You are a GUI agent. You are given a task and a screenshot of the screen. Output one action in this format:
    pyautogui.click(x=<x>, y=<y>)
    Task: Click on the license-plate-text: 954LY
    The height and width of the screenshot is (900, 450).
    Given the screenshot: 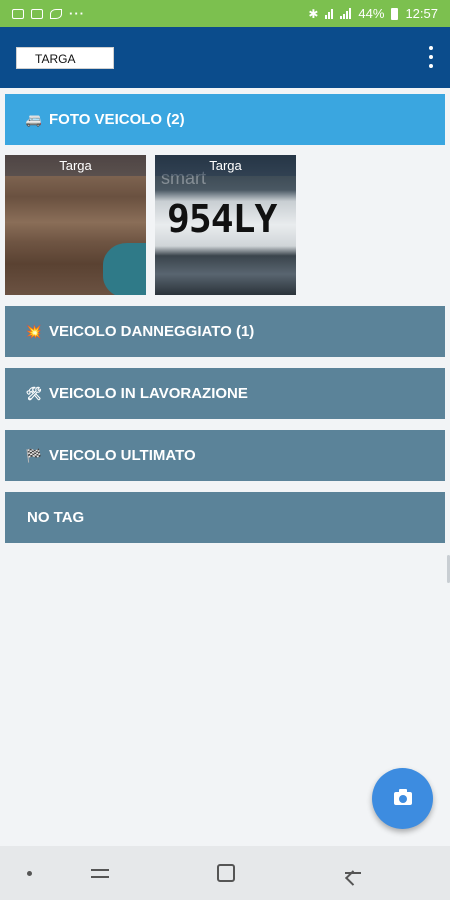 What is the action you would take?
    pyautogui.click(x=222, y=219)
    